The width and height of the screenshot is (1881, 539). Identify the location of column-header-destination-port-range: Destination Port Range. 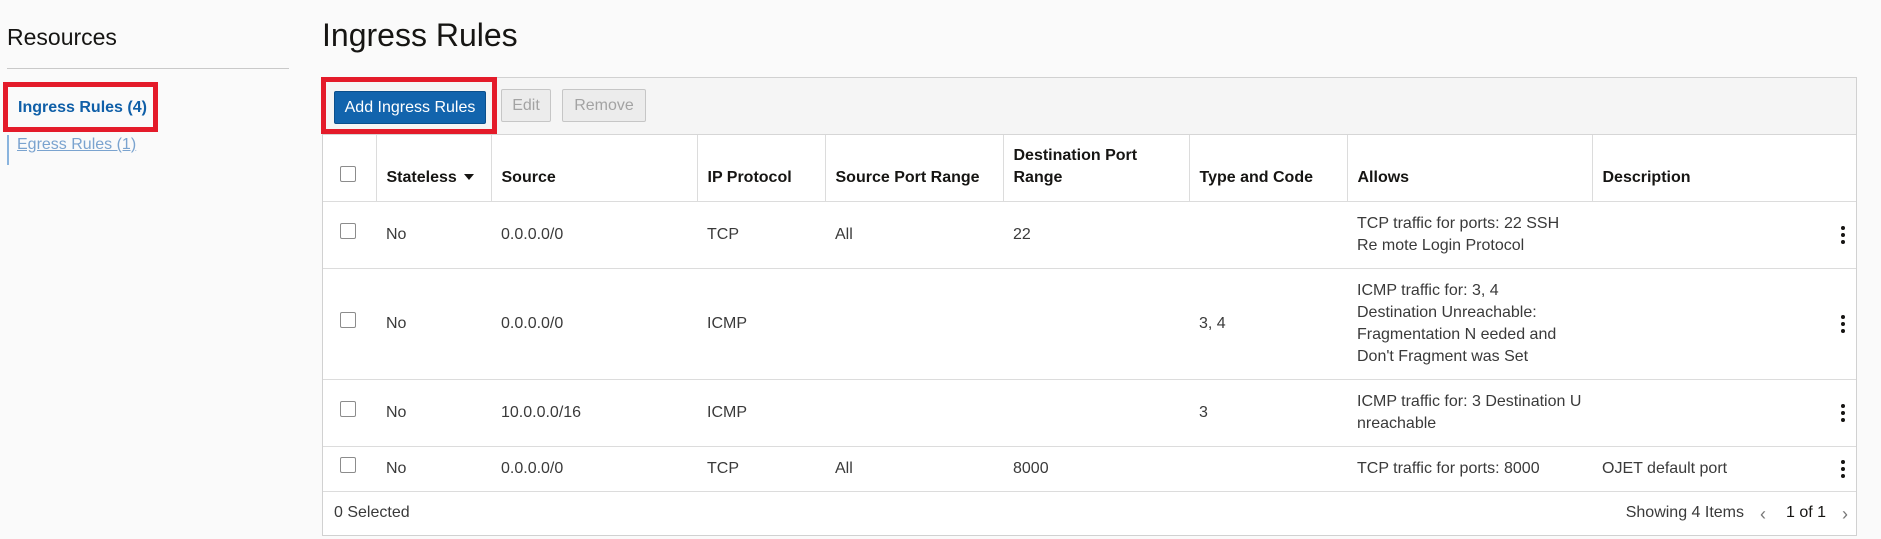
(1095, 168).